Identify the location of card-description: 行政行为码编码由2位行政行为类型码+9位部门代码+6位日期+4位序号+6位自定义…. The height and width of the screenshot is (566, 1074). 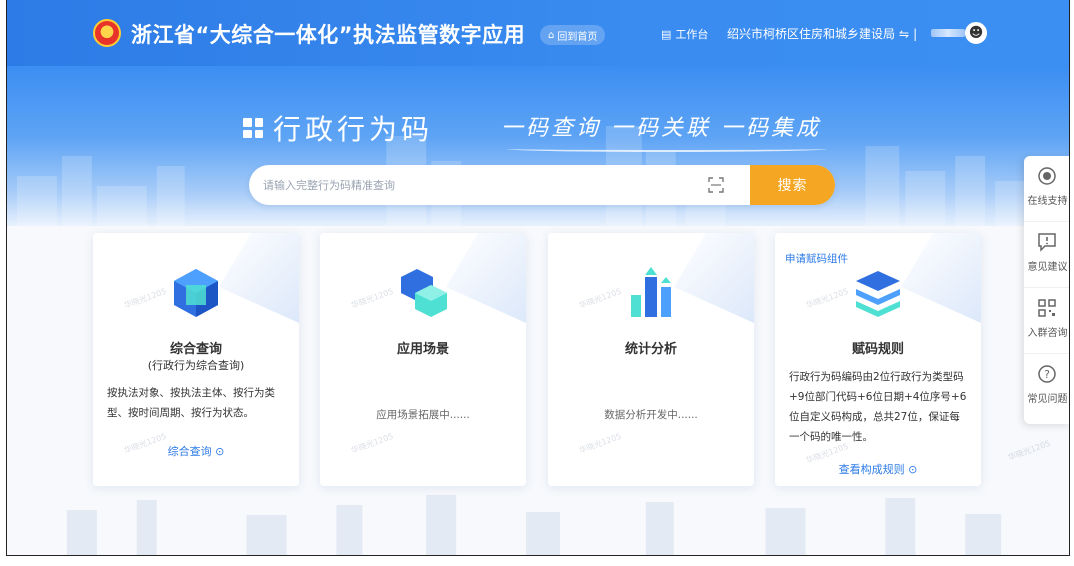
(878, 407).